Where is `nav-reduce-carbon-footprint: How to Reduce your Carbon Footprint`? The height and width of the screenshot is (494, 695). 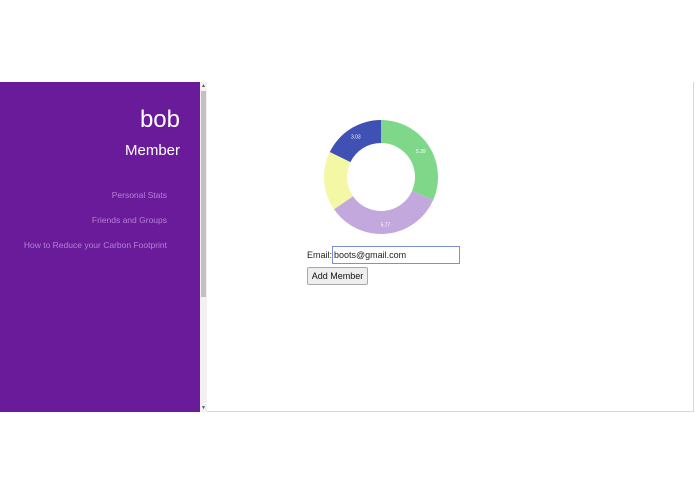
nav-reduce-carbon-footprint: How to Reduce your Carbon Footprint is located at coordinates (95, 250).